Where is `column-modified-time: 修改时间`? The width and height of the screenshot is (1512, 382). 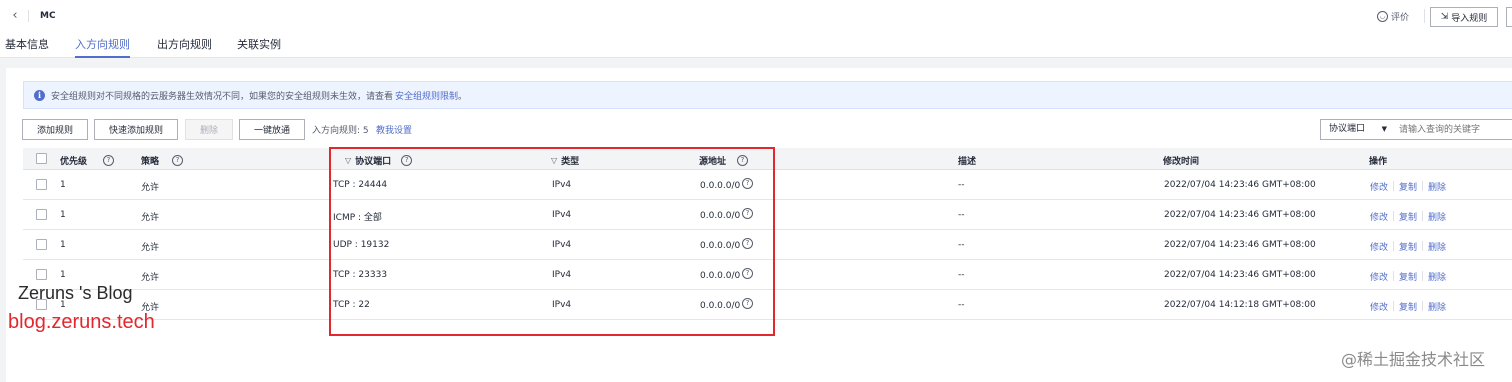 column-modified-time: 修改时间 is located at coordinates (1181, 162).